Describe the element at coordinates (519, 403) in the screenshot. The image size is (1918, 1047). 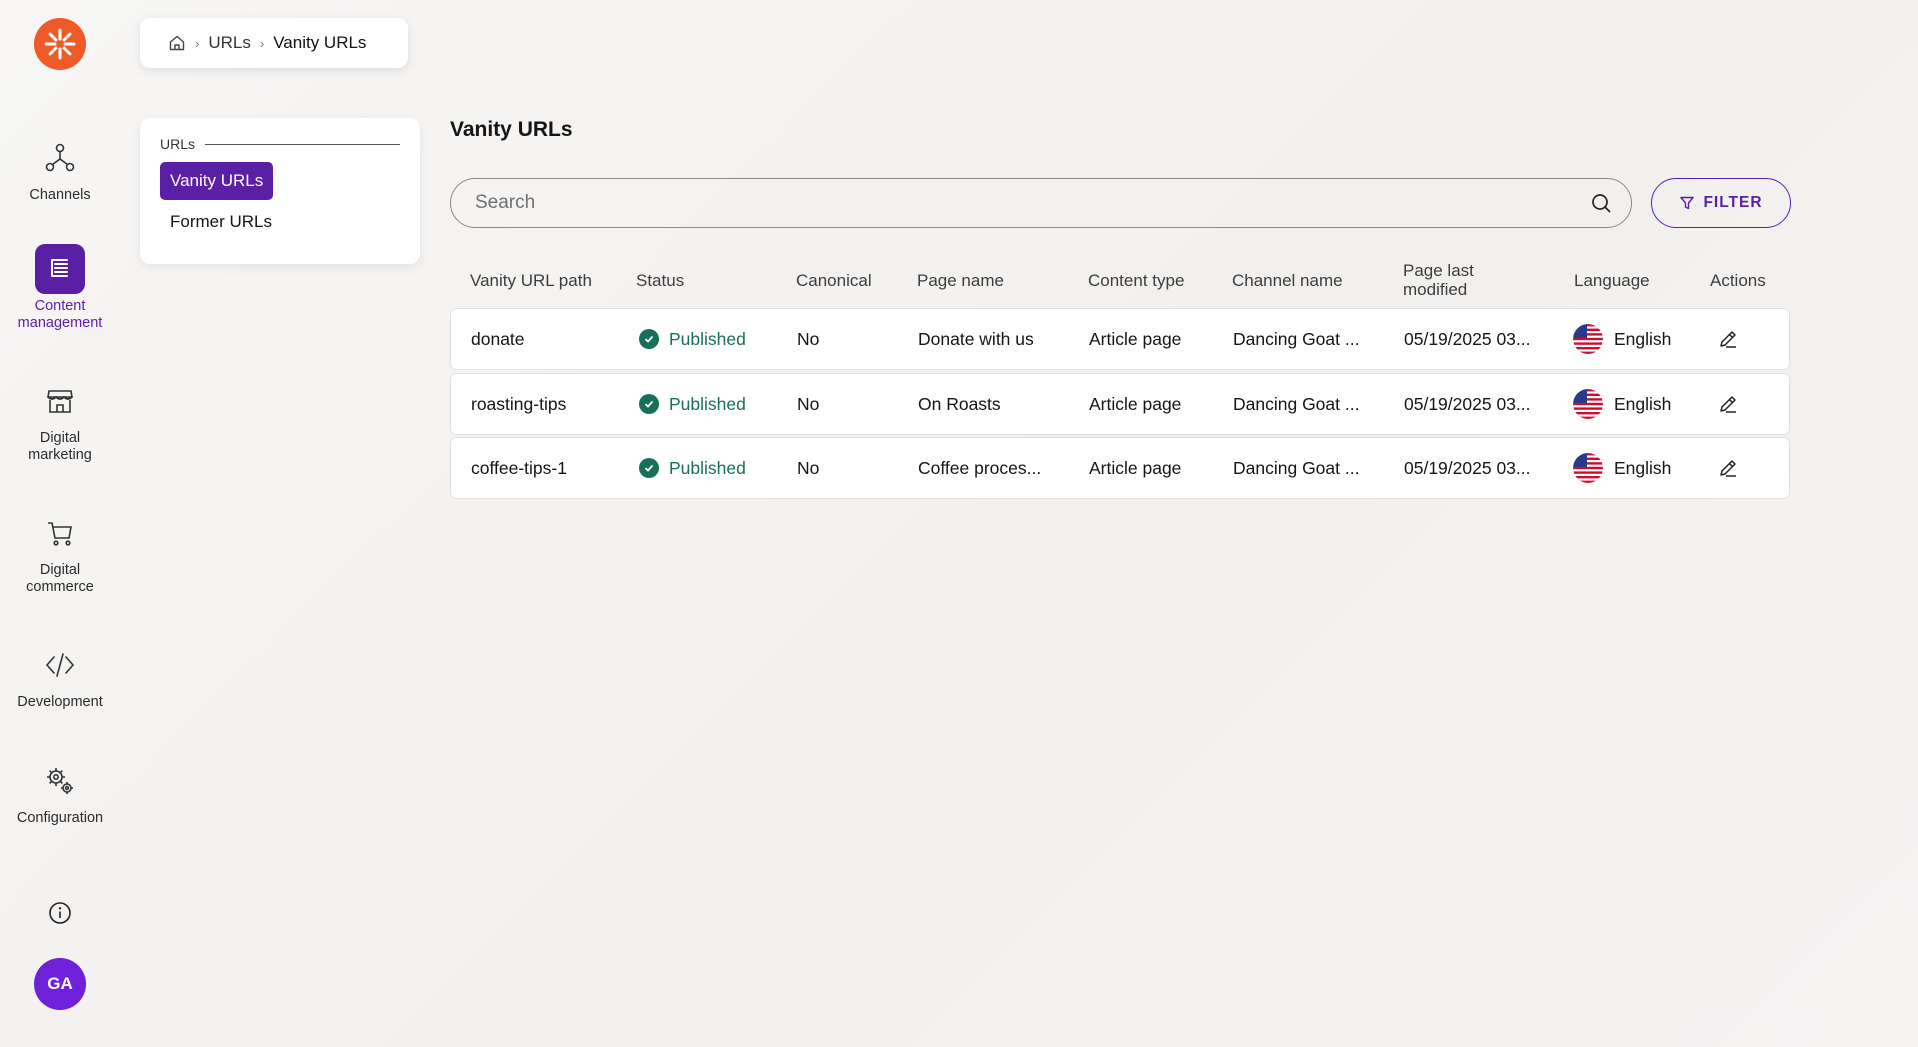
I see `cell-path: roasting-tips` at that location.